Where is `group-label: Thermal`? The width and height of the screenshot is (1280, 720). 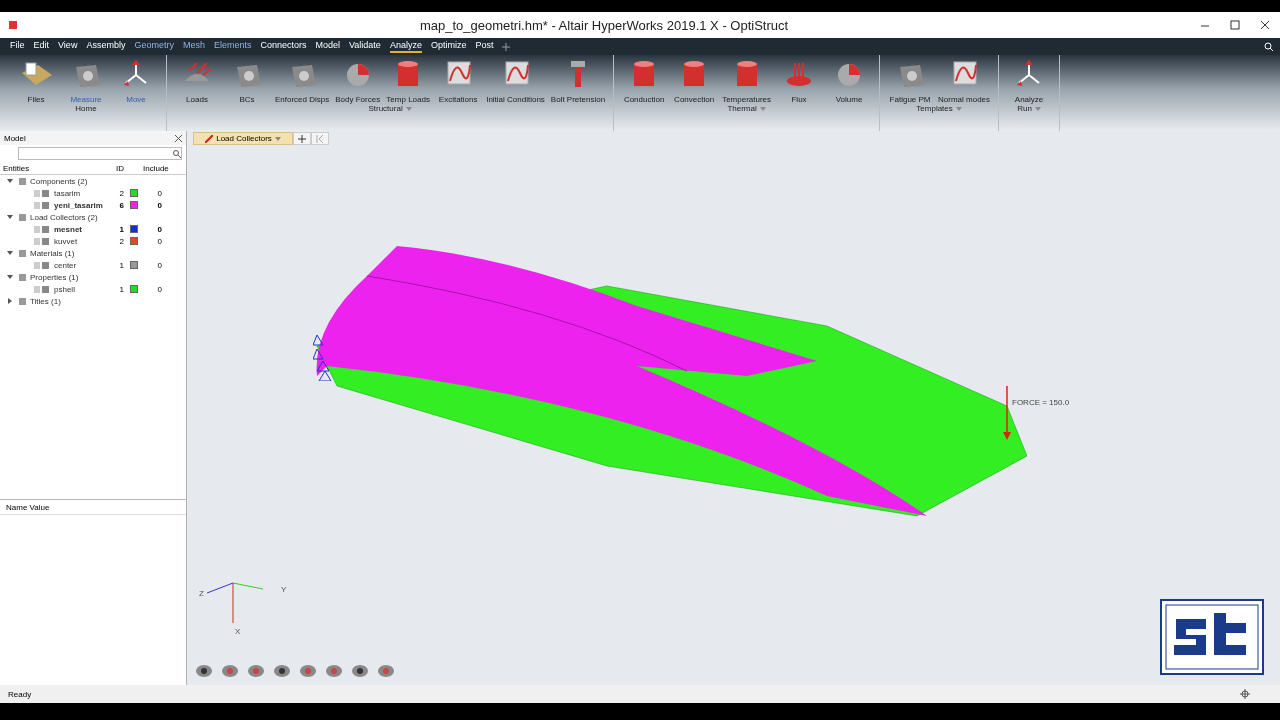
group-label: Thermal is located at coordinates (742, 108).